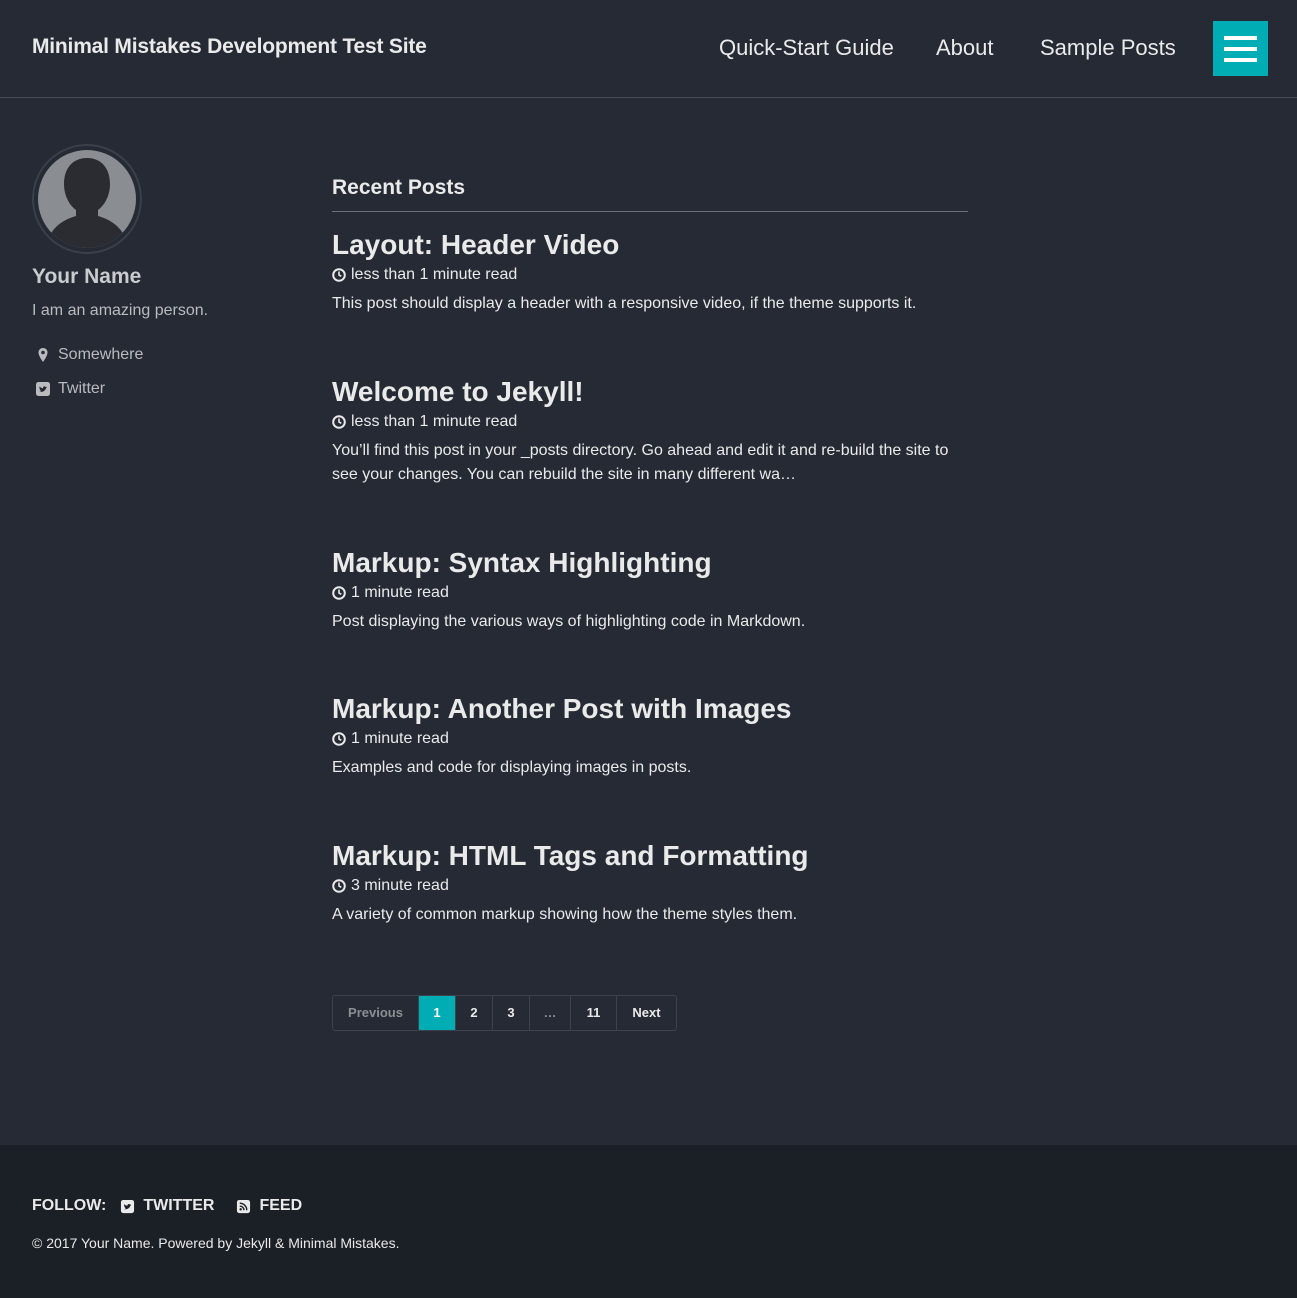 This screenshot has height=1298, width=1297. I want to click on author-name: Your Name, so click(87, 276).